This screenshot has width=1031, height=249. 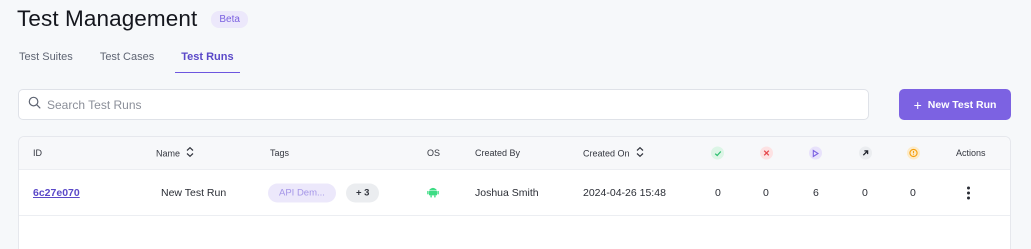 I want to click on failed-count: 0, so click(x=766, y=193).